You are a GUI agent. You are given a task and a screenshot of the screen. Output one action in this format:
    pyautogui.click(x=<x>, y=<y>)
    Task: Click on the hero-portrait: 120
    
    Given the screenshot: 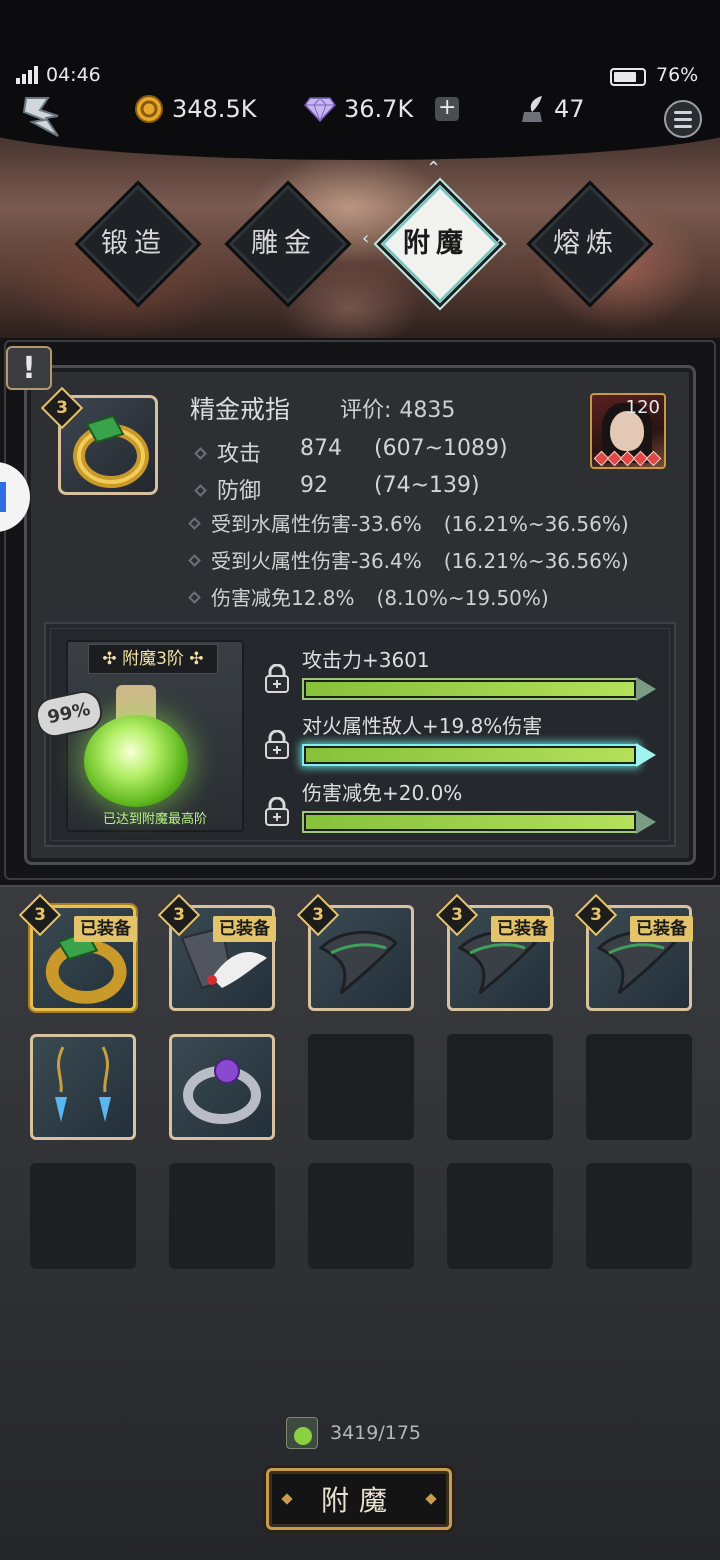 What is the action you would take?
    pyautogui.click(x=628, y=431)
    